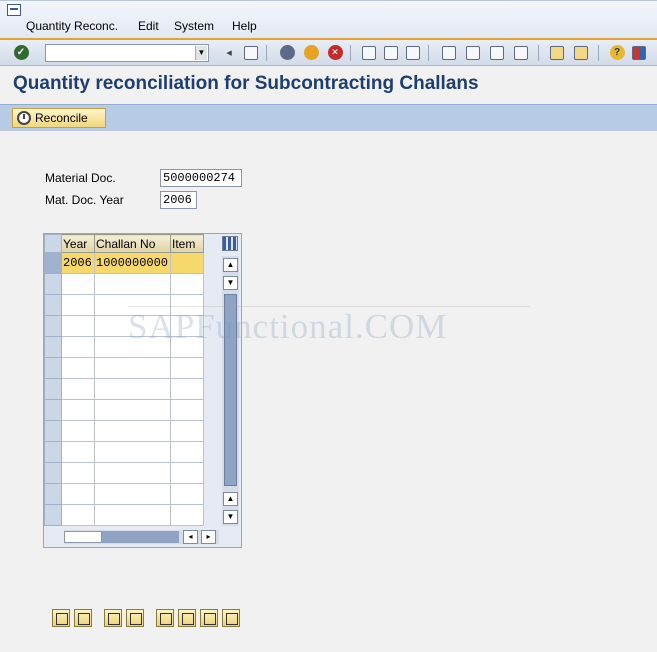 This screenshot has width=657, height=652. I want to click on menu-edit: Edit, so click(148, 26).